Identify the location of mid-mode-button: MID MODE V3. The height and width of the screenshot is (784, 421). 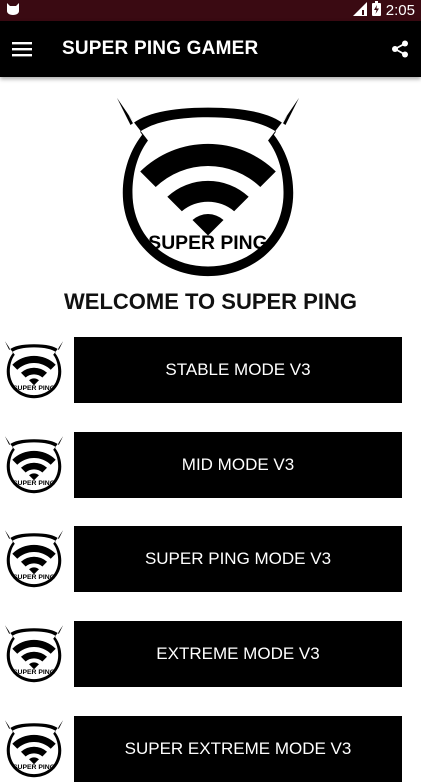
(238, 465).